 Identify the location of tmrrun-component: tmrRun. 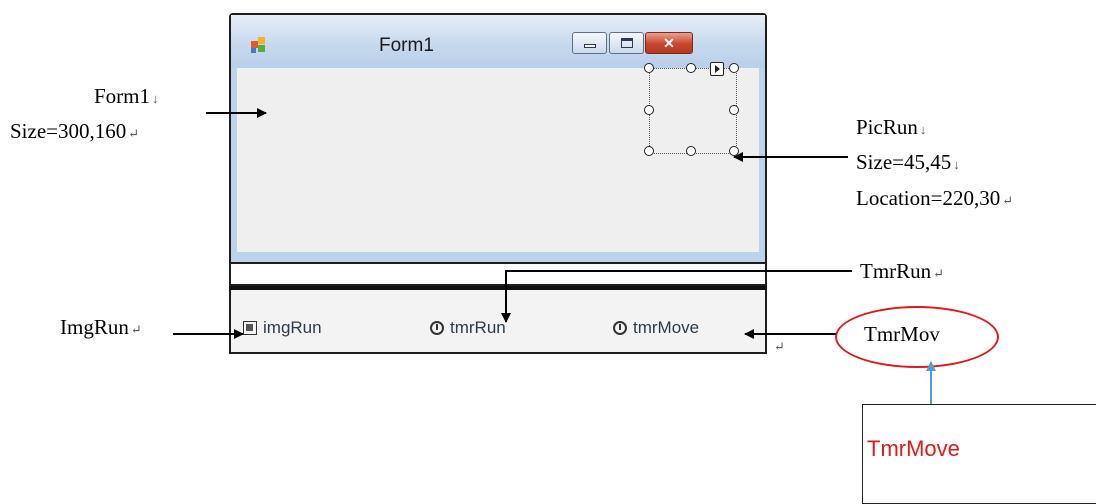
(468, 328).